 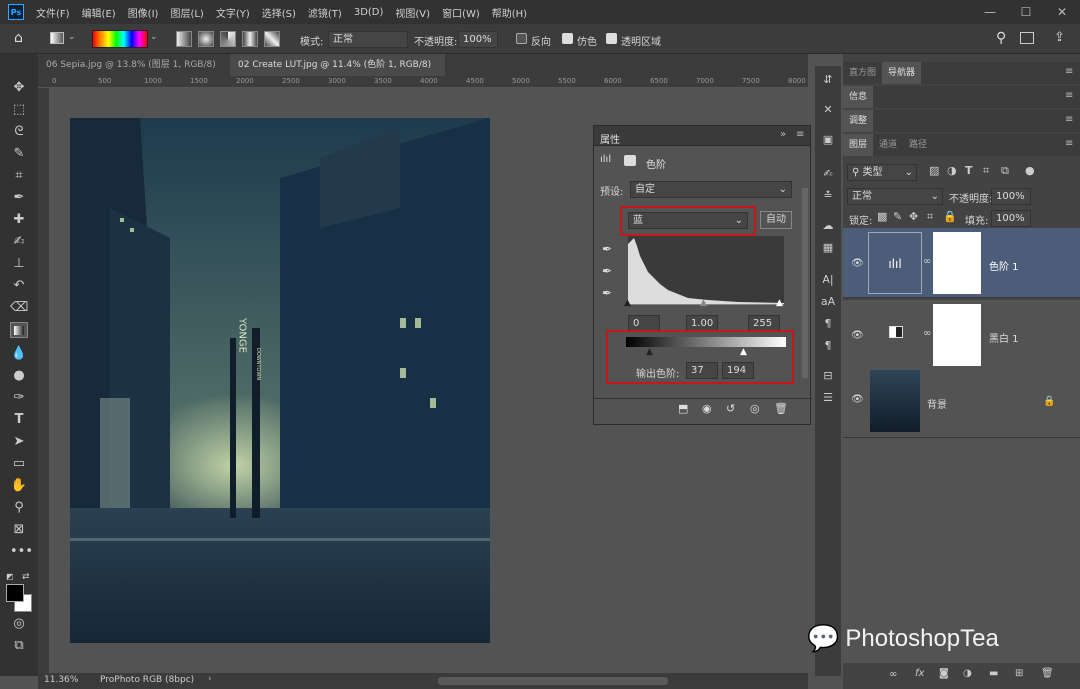 What do you see at coordinates (1011, 218) in the screenshot?
I see `fill-field: 100%` at bounding box center [1011, 218].